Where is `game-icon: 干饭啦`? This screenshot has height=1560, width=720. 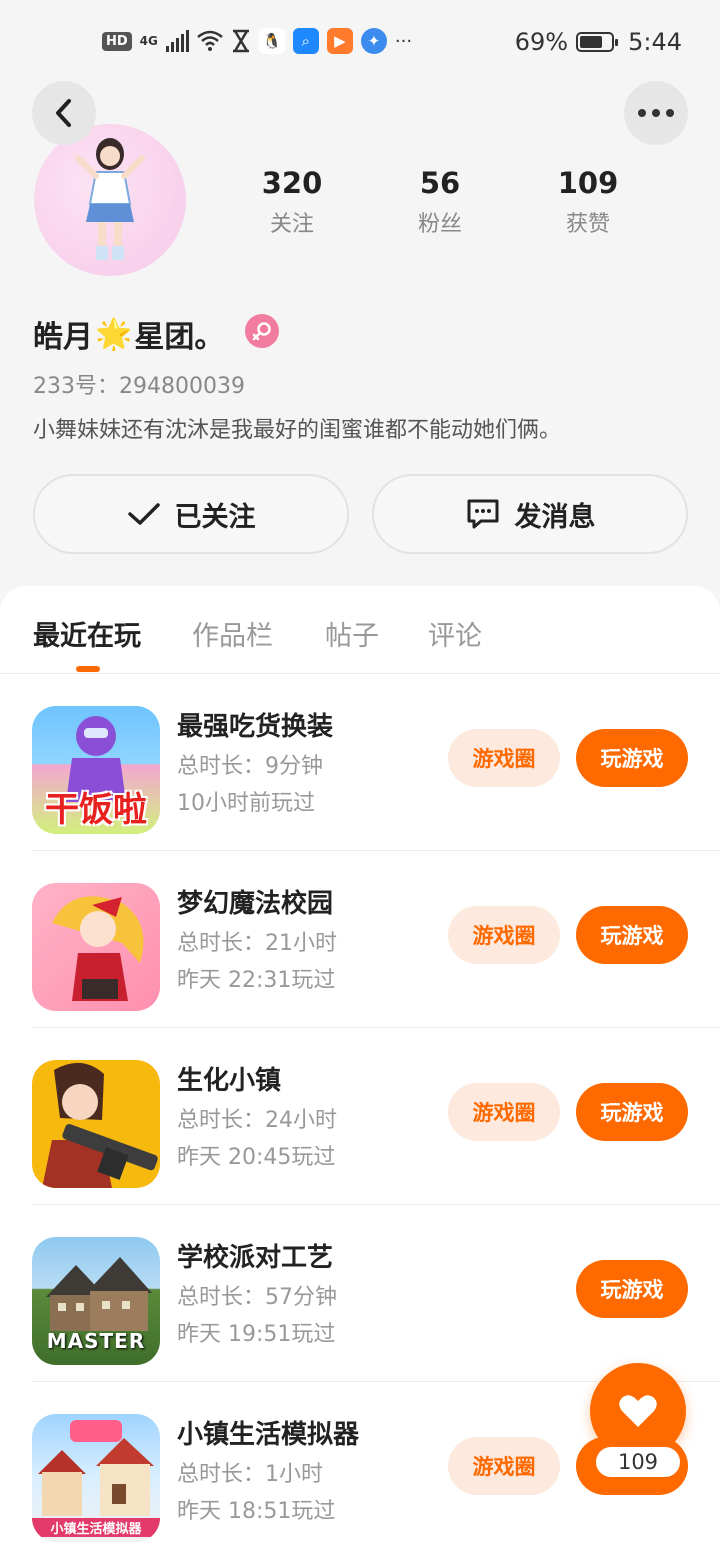 game-icon: 干饭啦 is located at coordinates (96, 770).